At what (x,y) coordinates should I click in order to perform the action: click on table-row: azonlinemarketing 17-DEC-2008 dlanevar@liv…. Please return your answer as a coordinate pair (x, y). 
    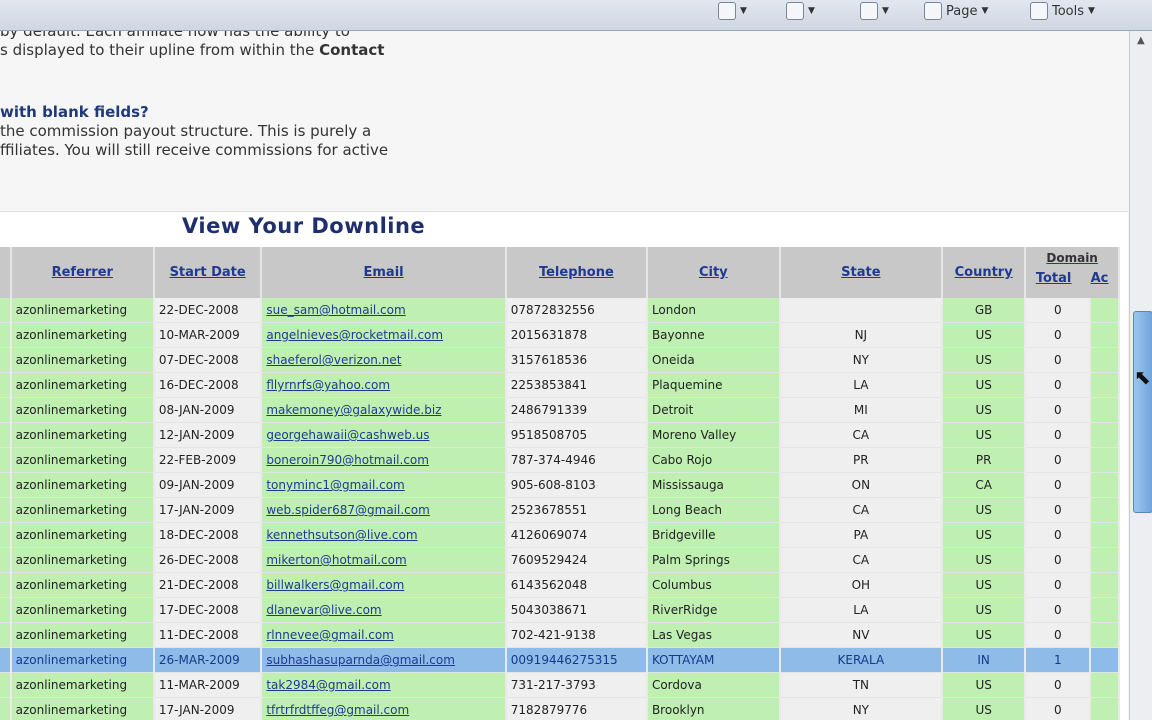
    Looking at the image, I should click on (560, 610).